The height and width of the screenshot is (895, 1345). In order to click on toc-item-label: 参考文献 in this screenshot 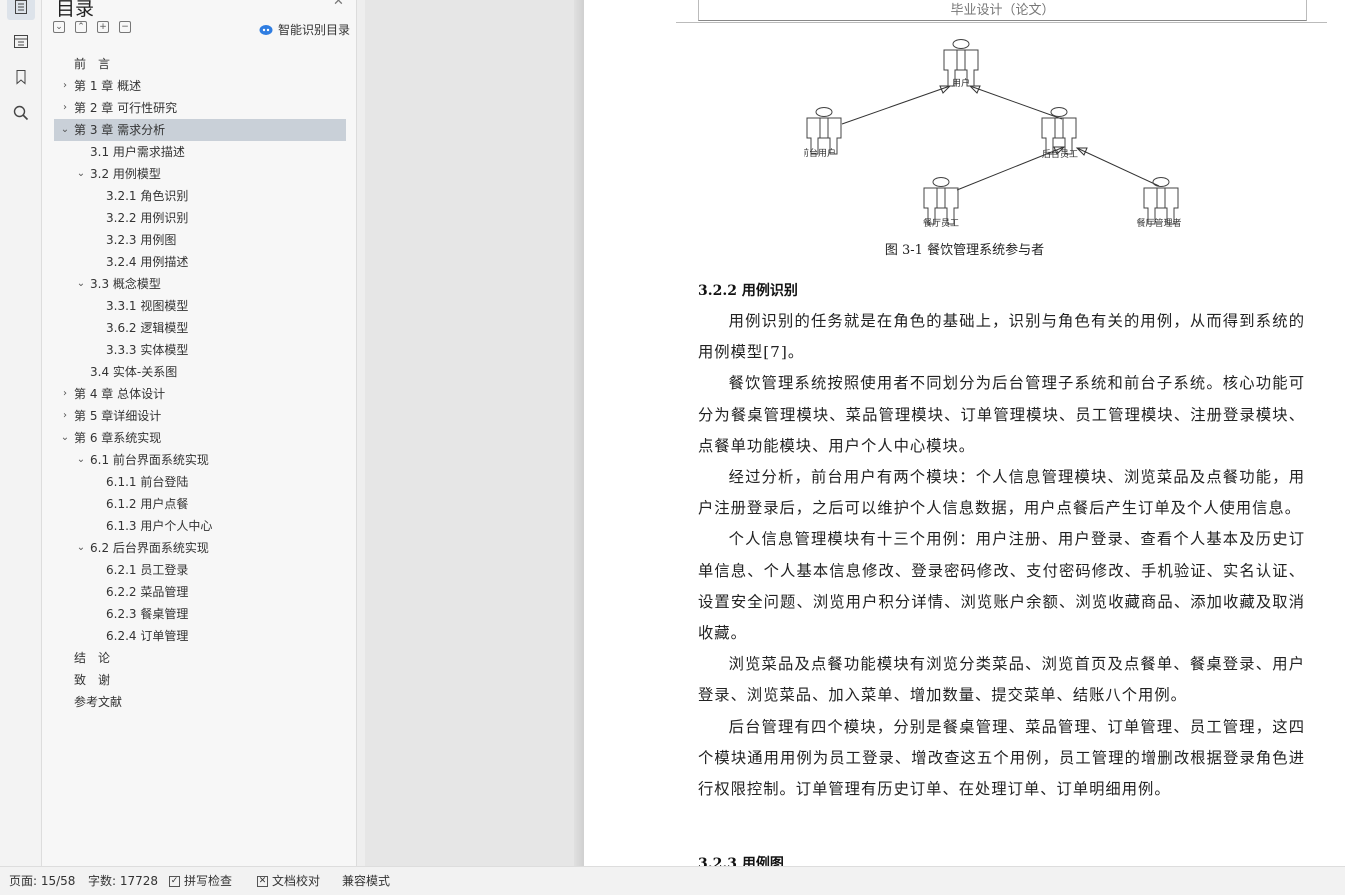, I will do `click(98, 702)`.